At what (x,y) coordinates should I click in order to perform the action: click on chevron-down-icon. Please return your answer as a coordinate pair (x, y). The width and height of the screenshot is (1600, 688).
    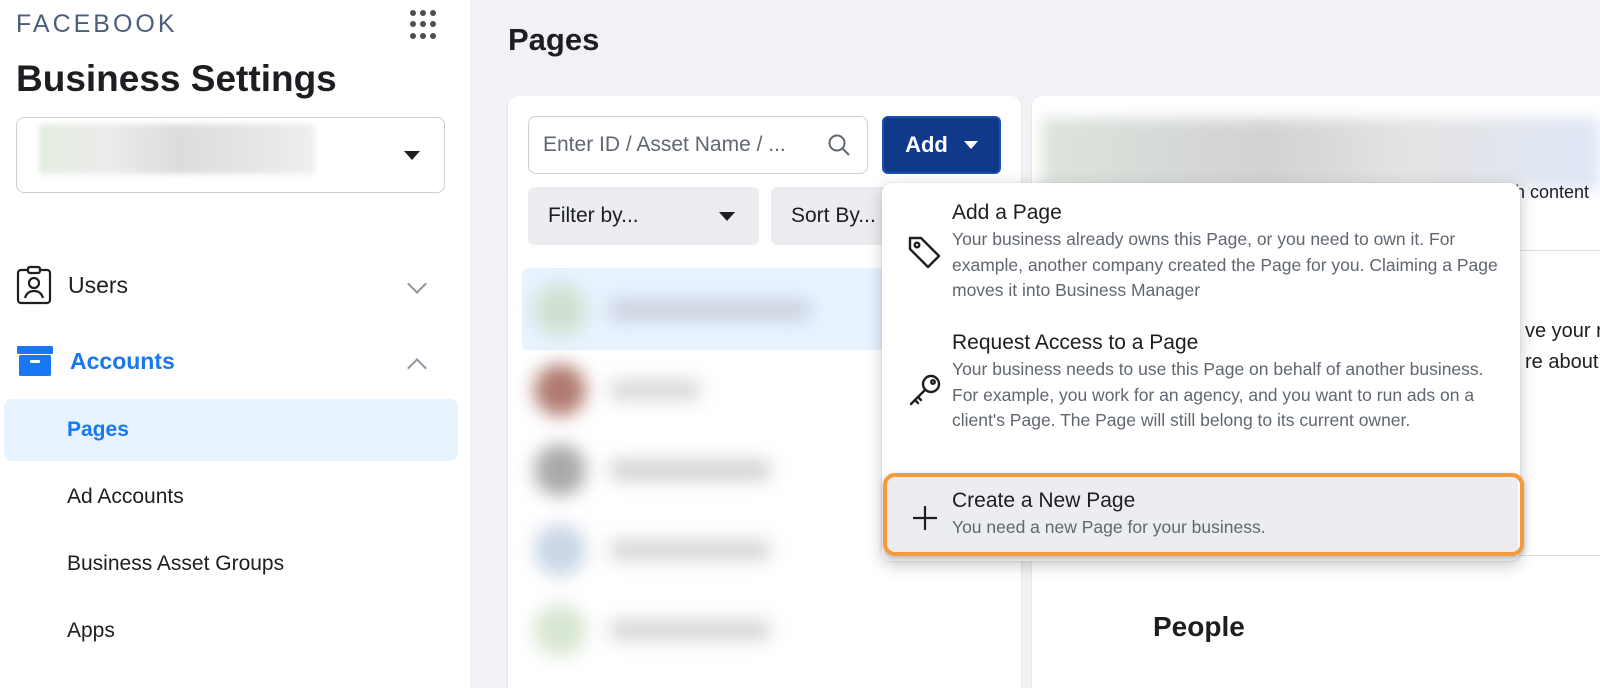
    Looking at the image, I should click on (417, 284).